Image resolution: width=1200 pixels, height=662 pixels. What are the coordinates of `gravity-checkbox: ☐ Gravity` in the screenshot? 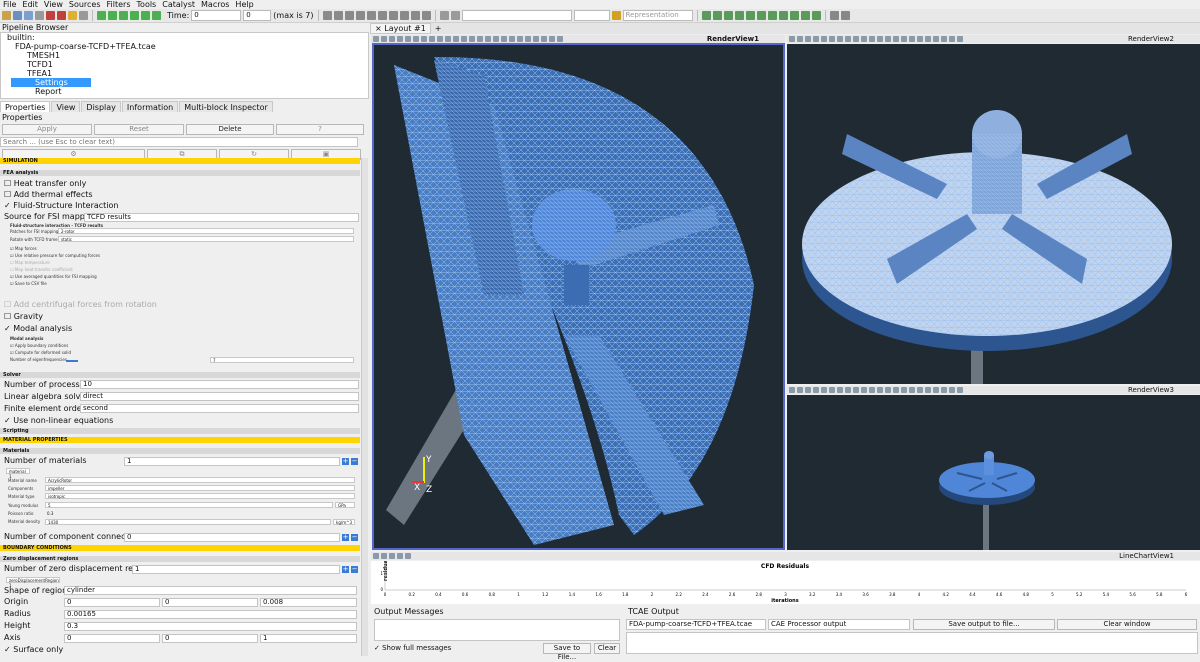 It's located at (180, 317).